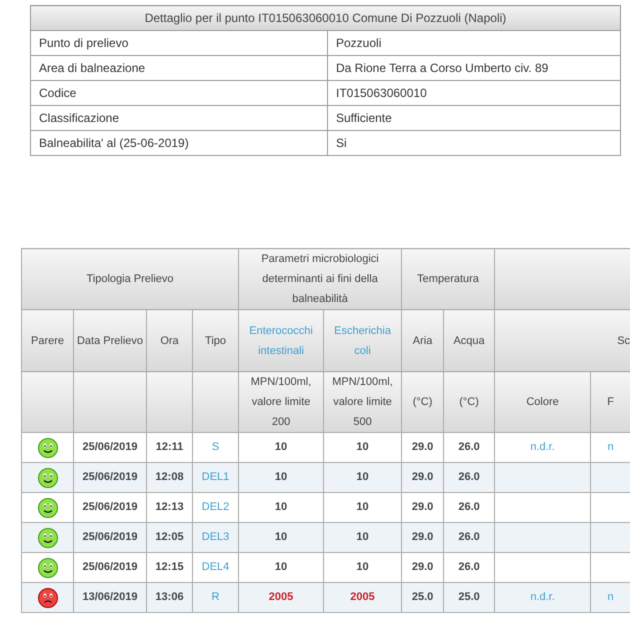  What do you see at coordinates (179, 93) in the screenshot?
I see `field-label: Codice` at bounding box center [179, 93].